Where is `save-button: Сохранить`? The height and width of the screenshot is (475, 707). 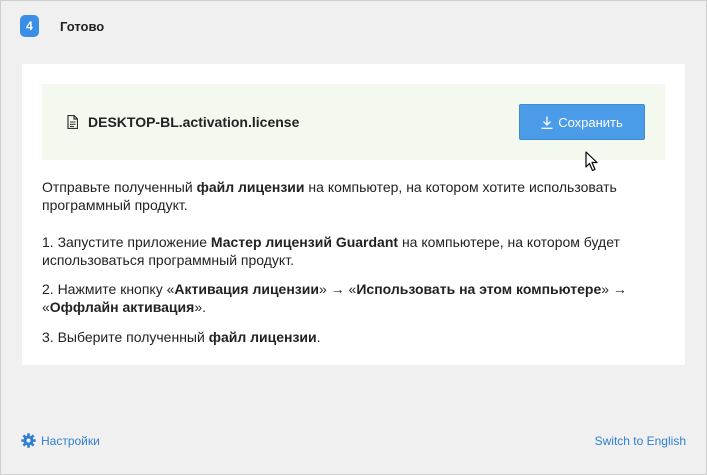 save-button: Сохранить is located at coordinates (582, 122).